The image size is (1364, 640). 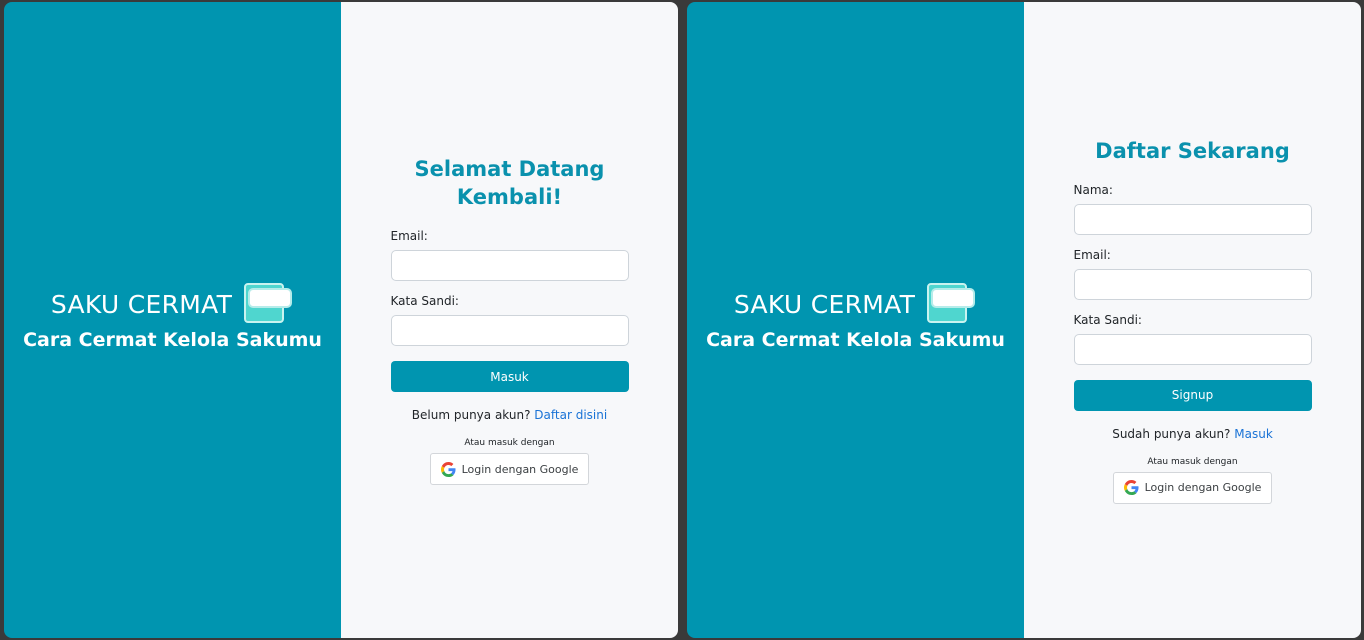 I want to click on signup-title: Daftar Sekarang, so click(x=1192, y=150).